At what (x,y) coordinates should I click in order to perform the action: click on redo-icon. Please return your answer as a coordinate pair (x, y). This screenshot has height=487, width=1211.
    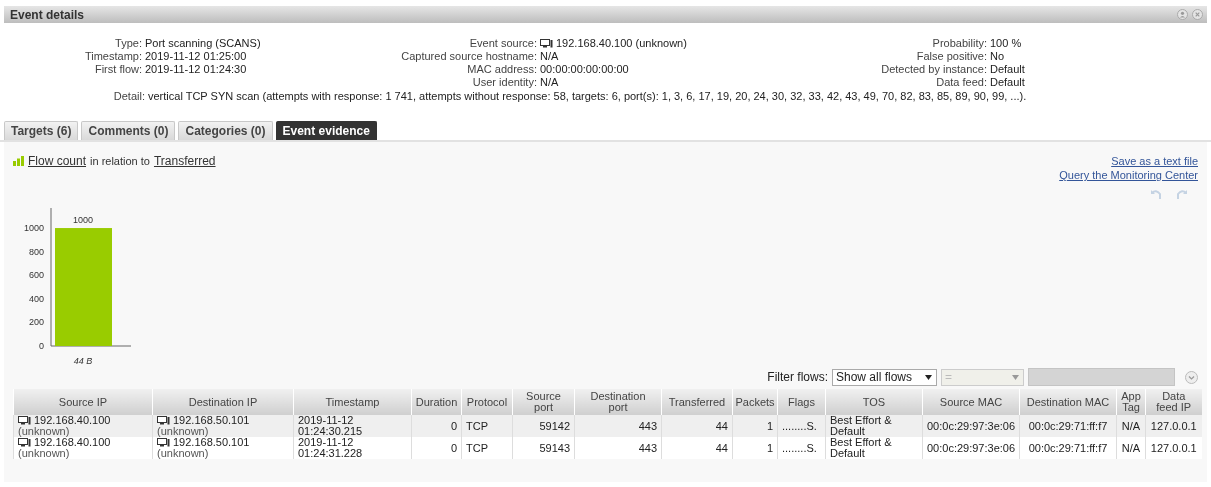
    Looking at the image, I should click on (1183, 194).